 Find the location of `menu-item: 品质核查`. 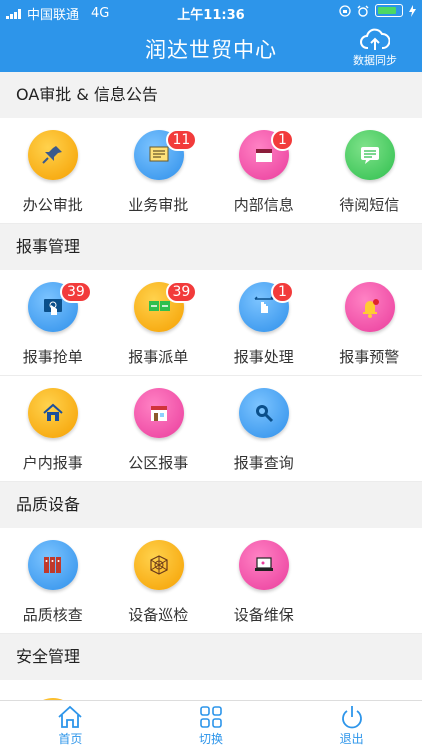

menu-item: 品质核查 is located at coordinates (53, 580).